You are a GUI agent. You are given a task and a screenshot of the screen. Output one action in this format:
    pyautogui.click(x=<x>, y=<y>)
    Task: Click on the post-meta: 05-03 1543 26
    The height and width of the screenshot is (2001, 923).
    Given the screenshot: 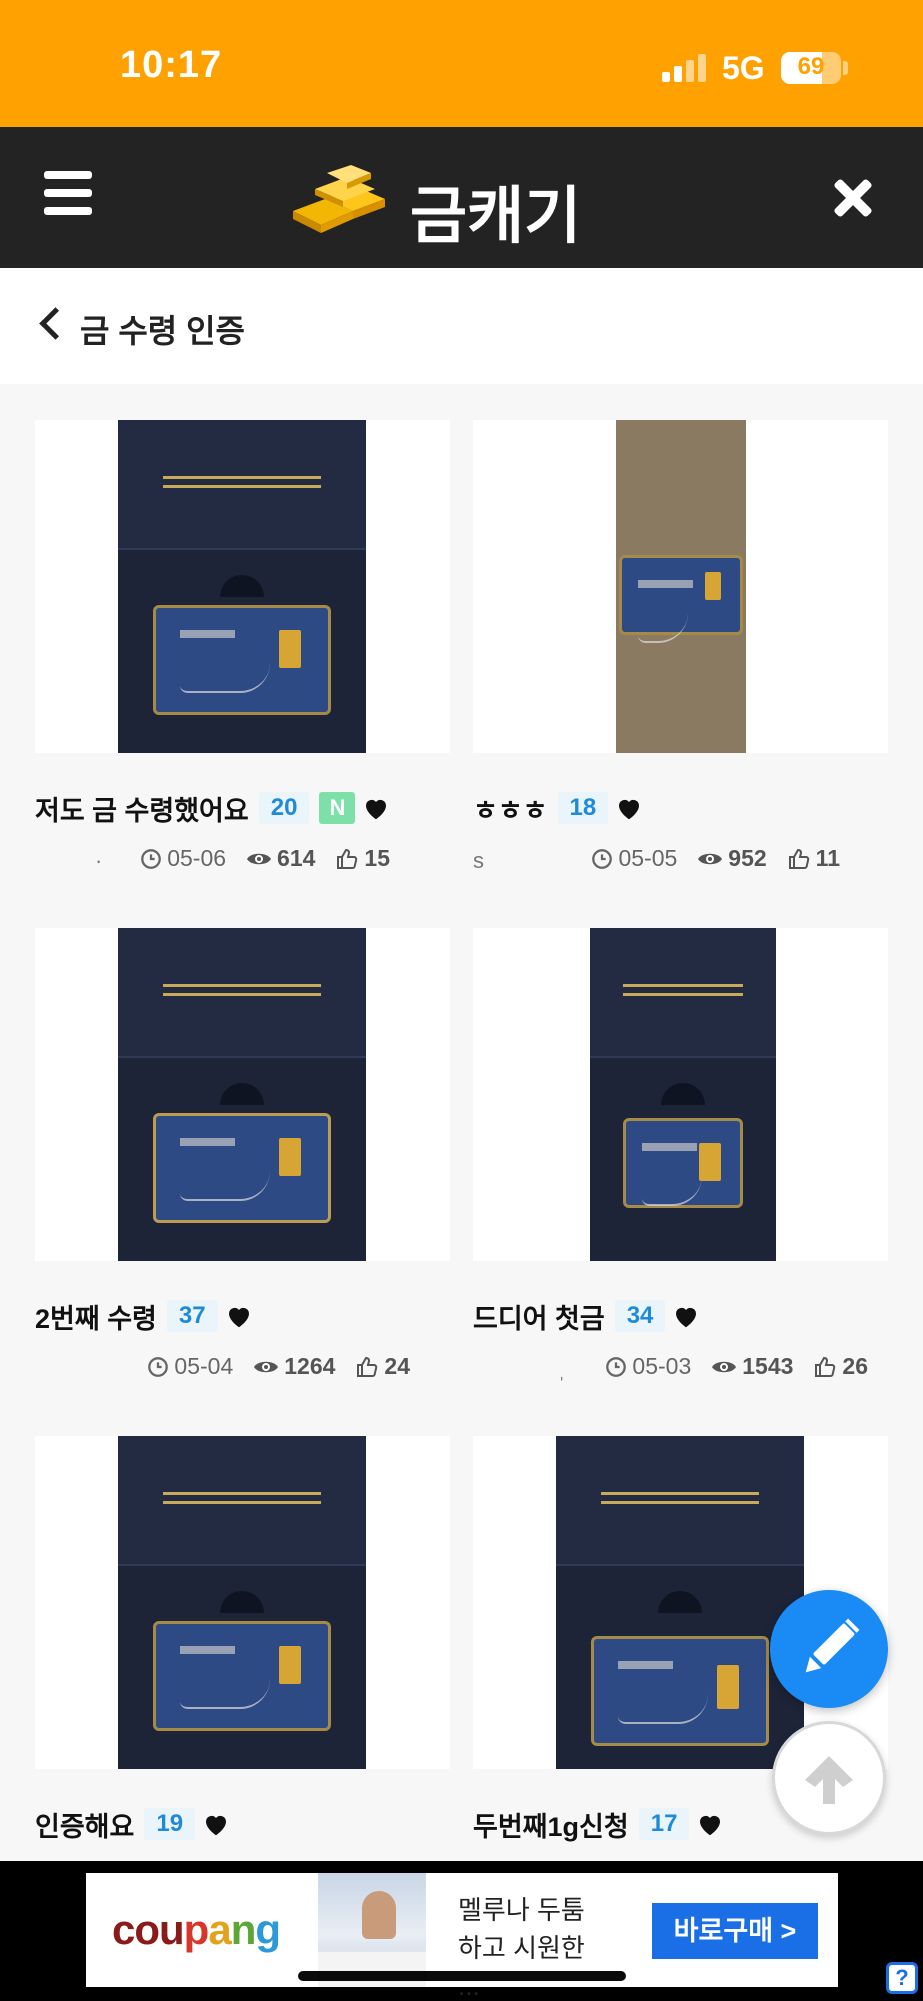 What is the action you would take?
    pyautogui.click(x=736, y=1366)
    